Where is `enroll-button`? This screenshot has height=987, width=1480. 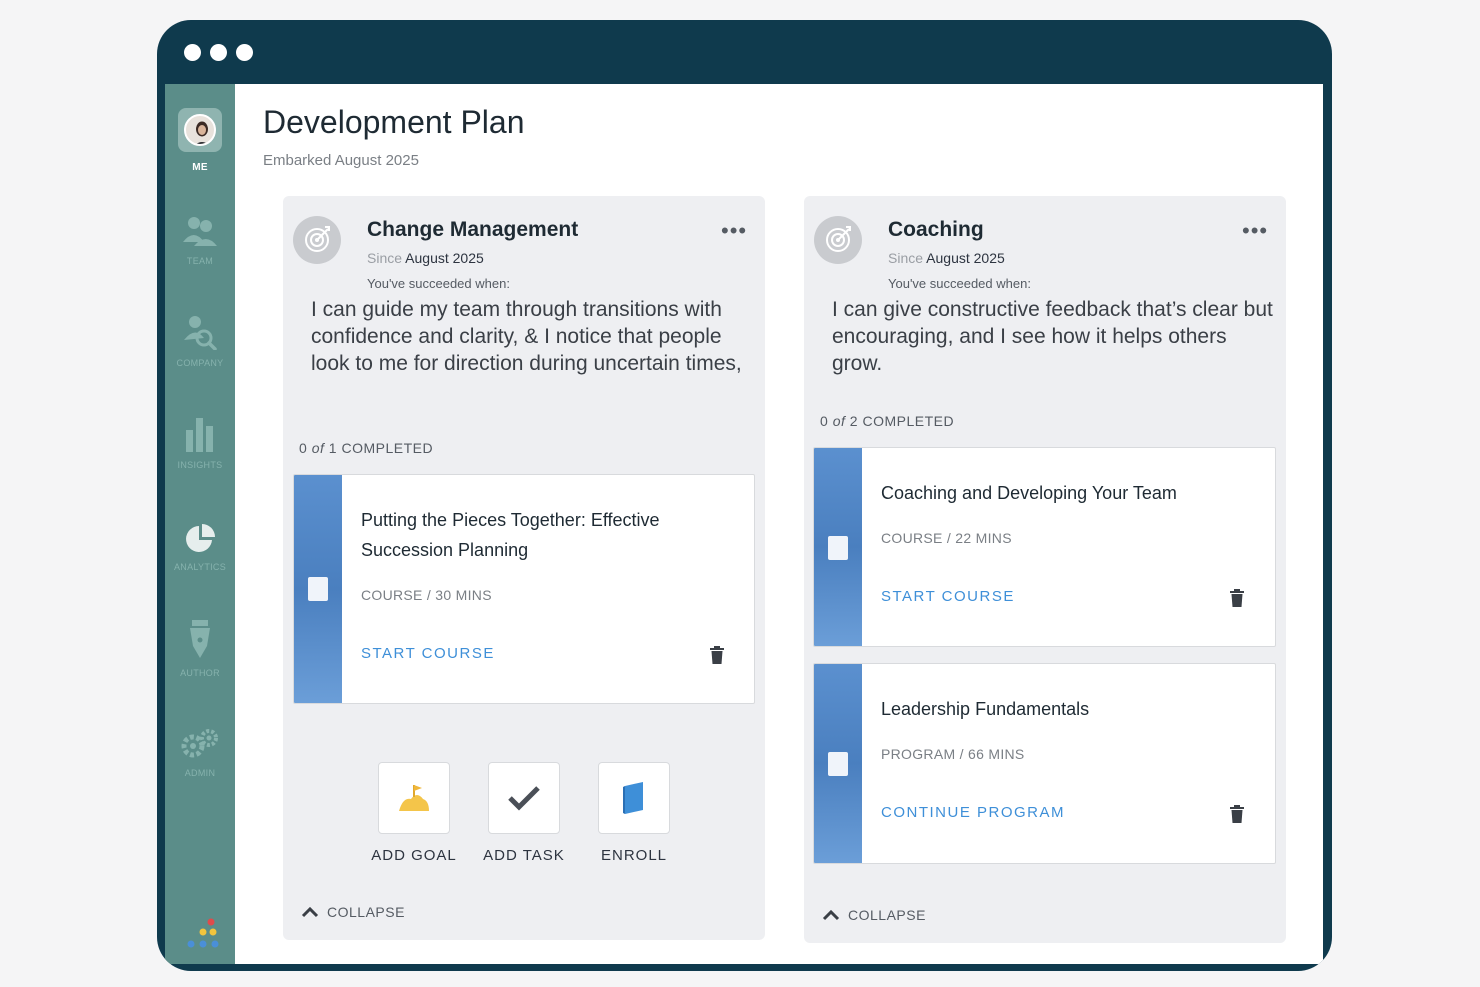 enroll-button is located at coordinates (634, 798).